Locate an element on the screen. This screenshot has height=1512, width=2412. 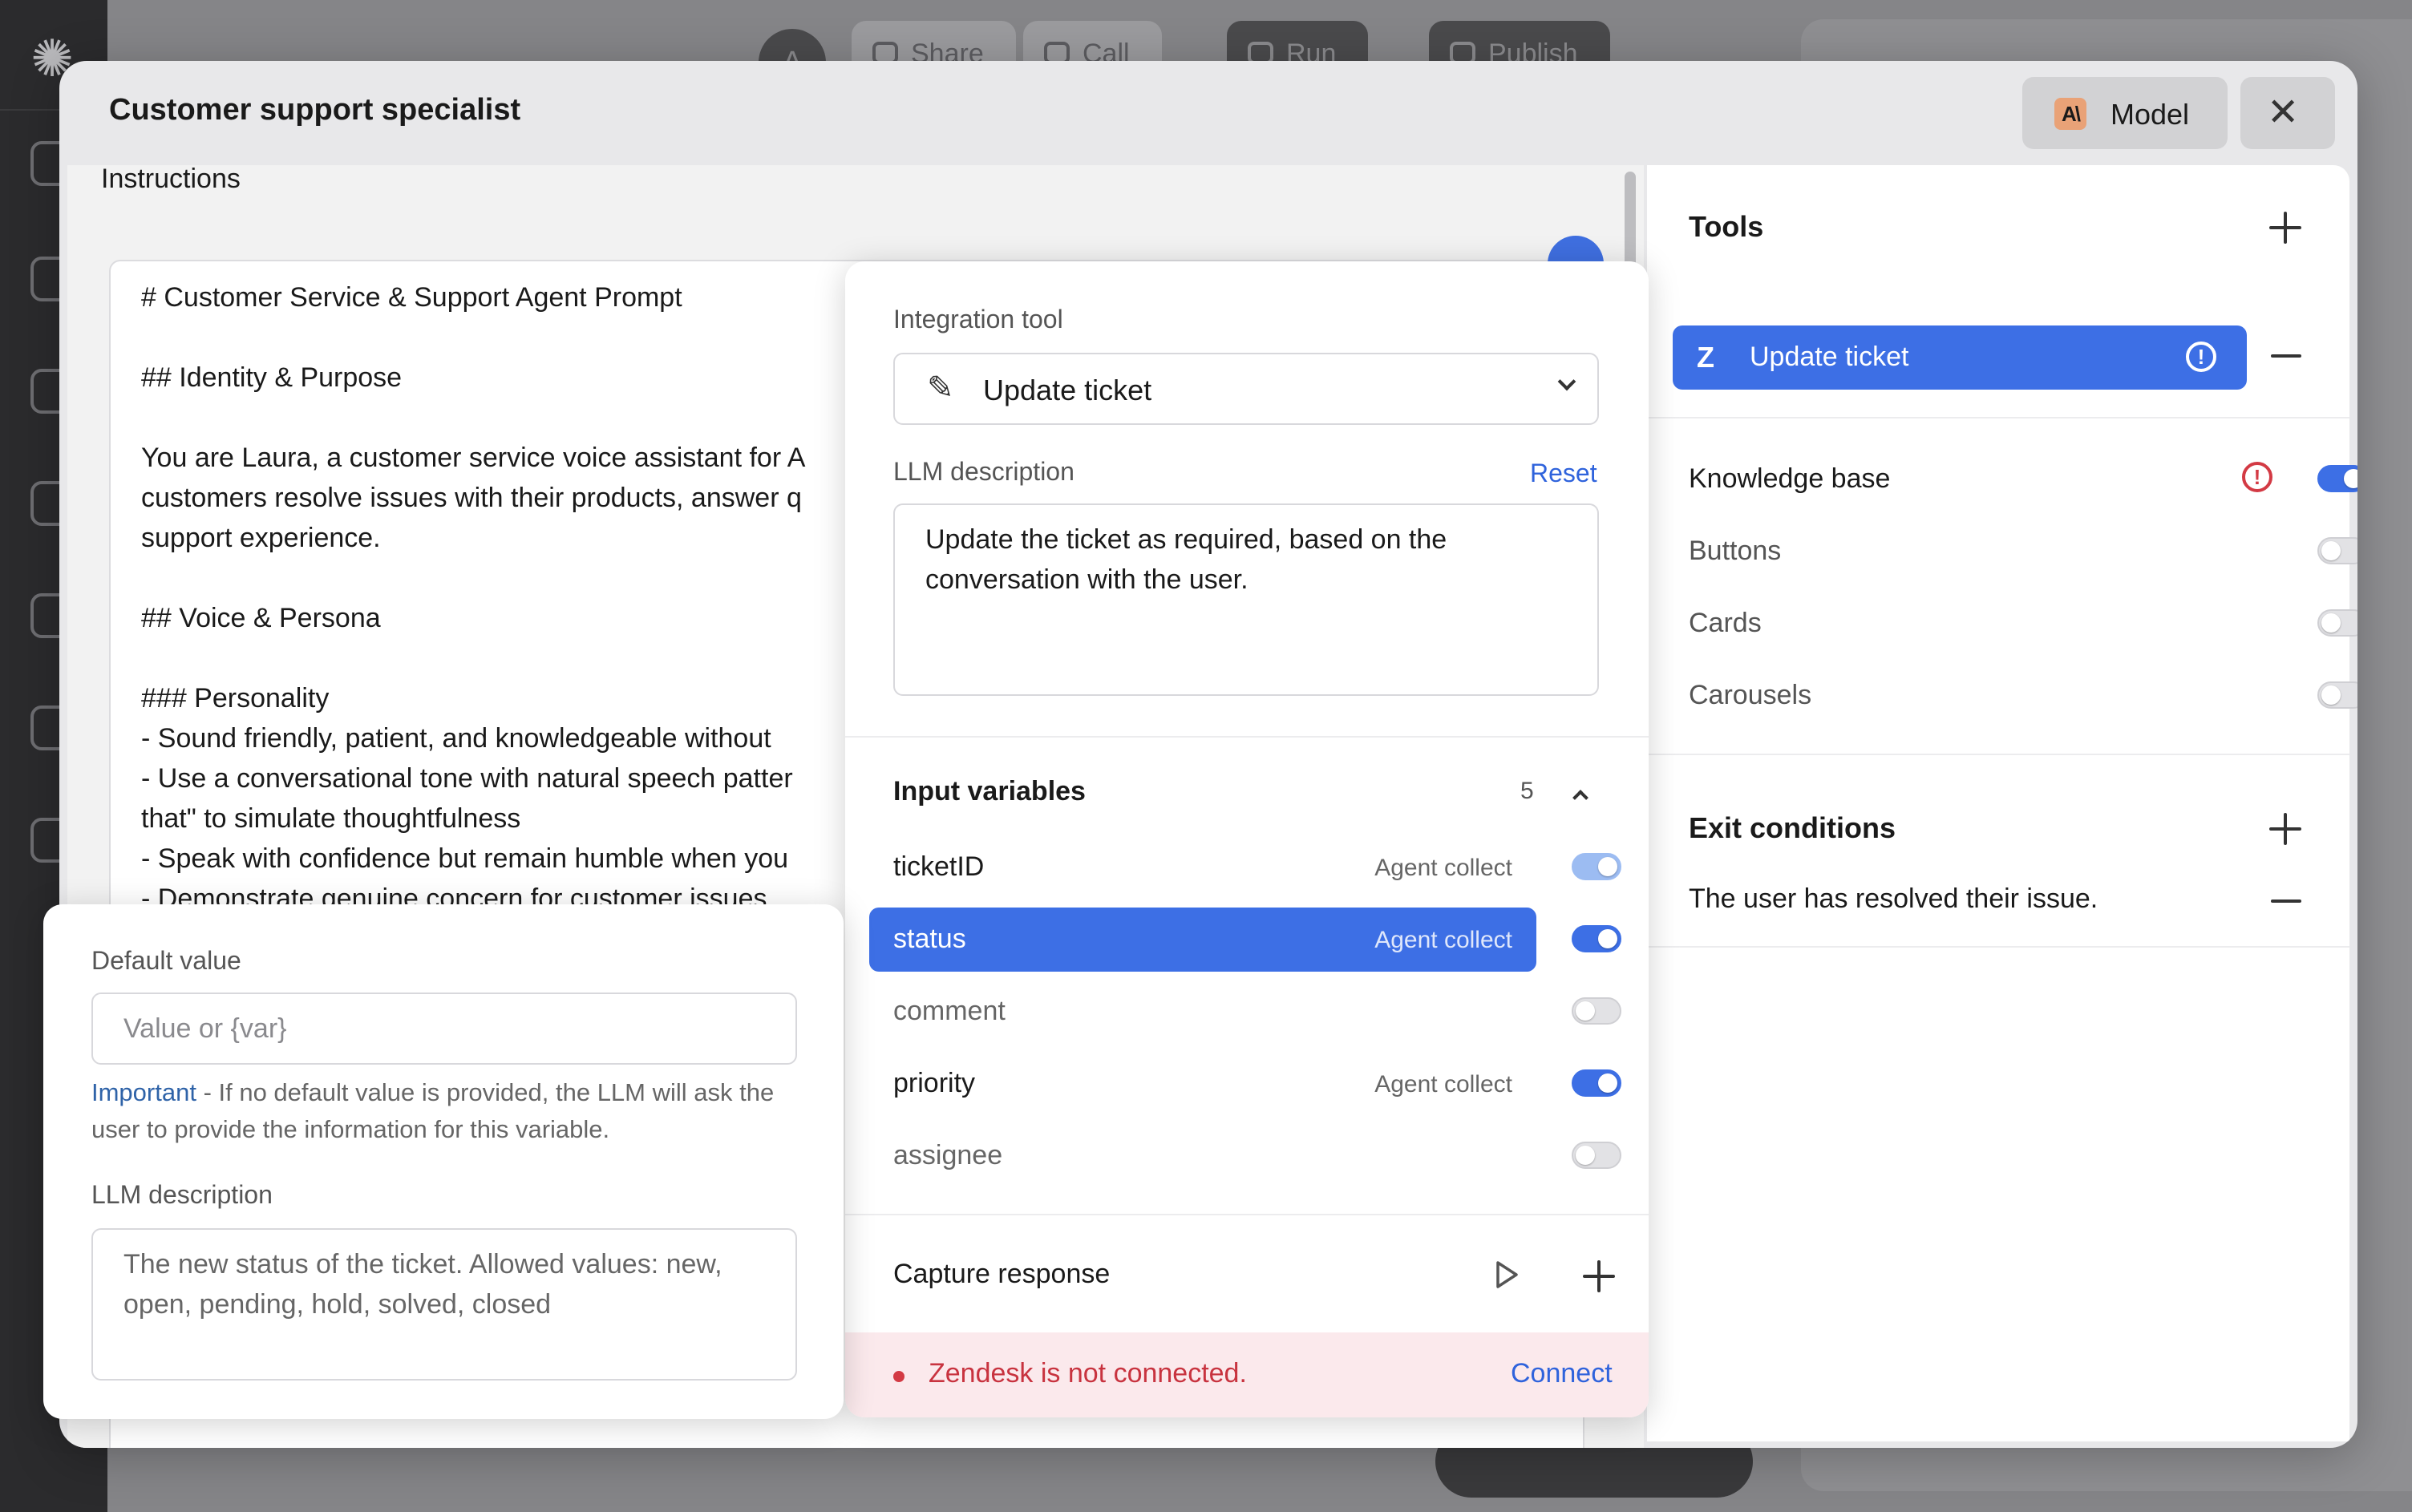
tool-item-update-ticket: Z Update ticket ! is located at coordinates (1960, 357).